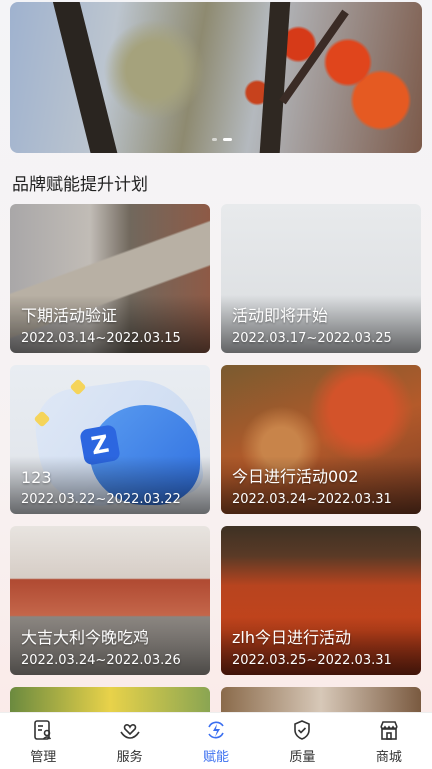 The width and height of the screenshot is (432, 769). What do you see at coordinates (222, 139) in the screenshot?
I see `carousel-indicator` at bounding box center [222, 139].